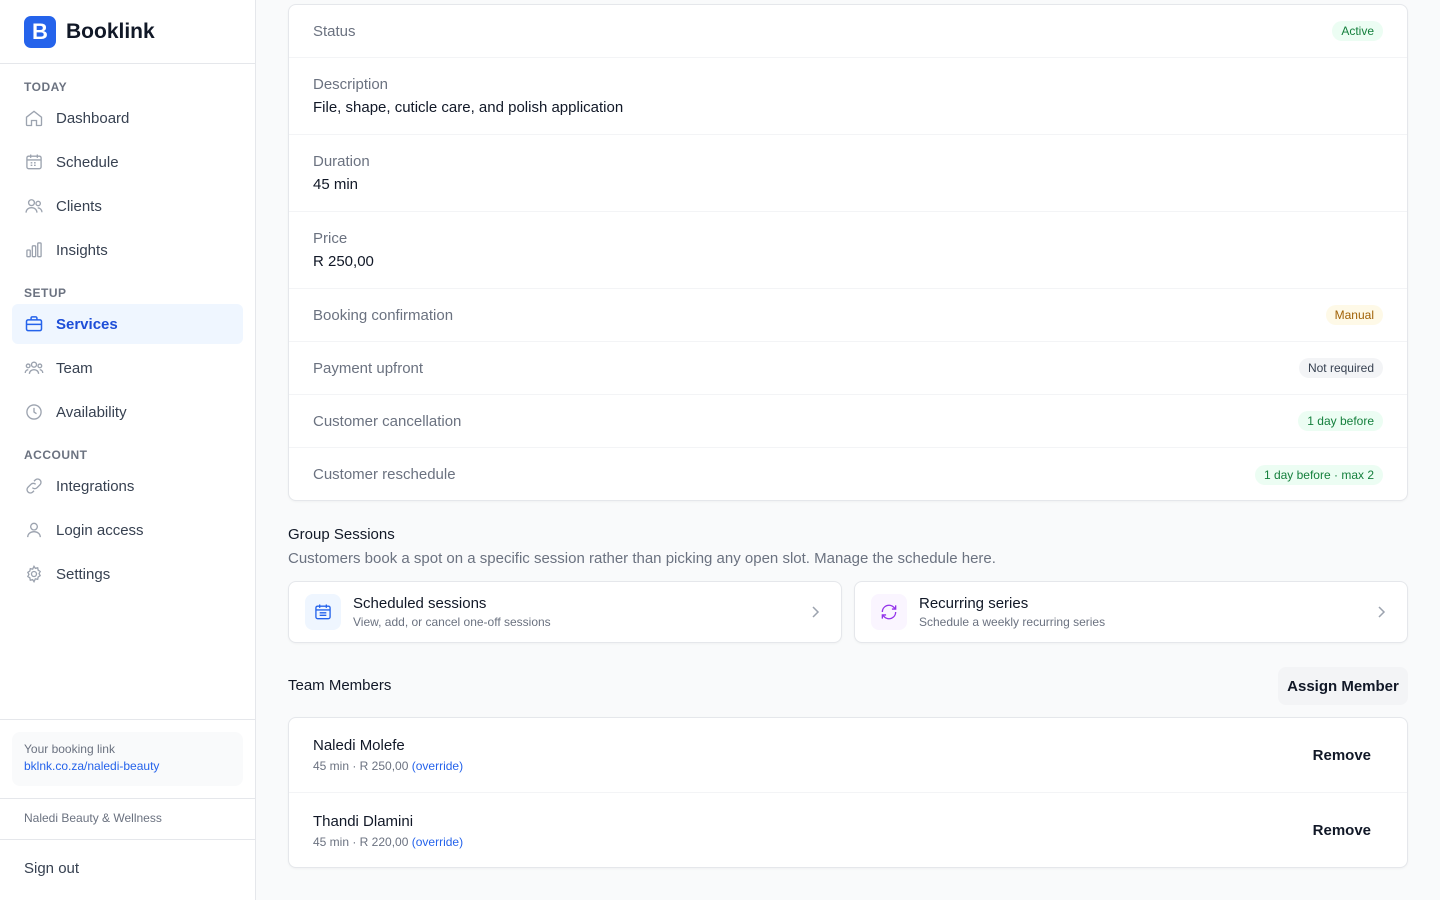  Describe the element at coordinates (34, 574) in the screenshot. I see `gear-icon` at that location.